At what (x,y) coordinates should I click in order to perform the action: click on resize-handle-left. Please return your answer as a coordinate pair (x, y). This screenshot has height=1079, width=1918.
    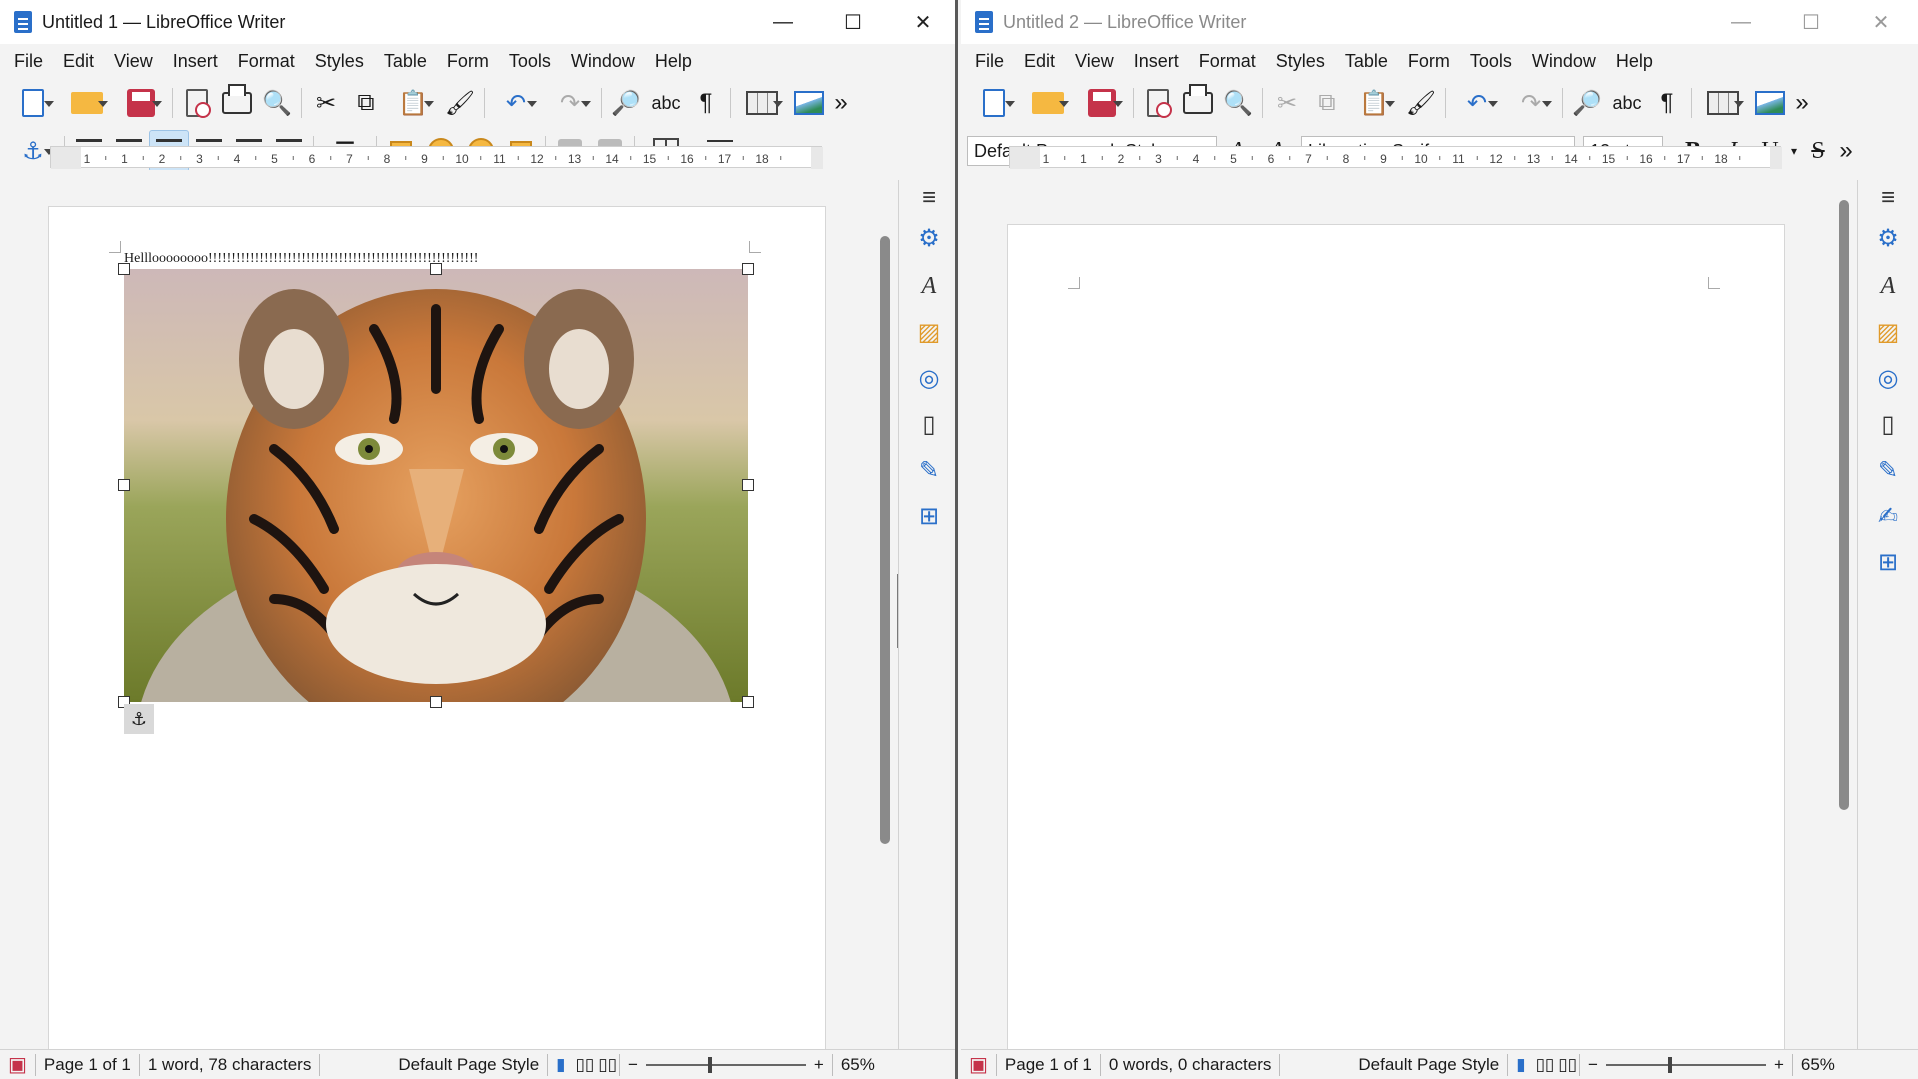
    Looking at the image, I should click on (124, 485).